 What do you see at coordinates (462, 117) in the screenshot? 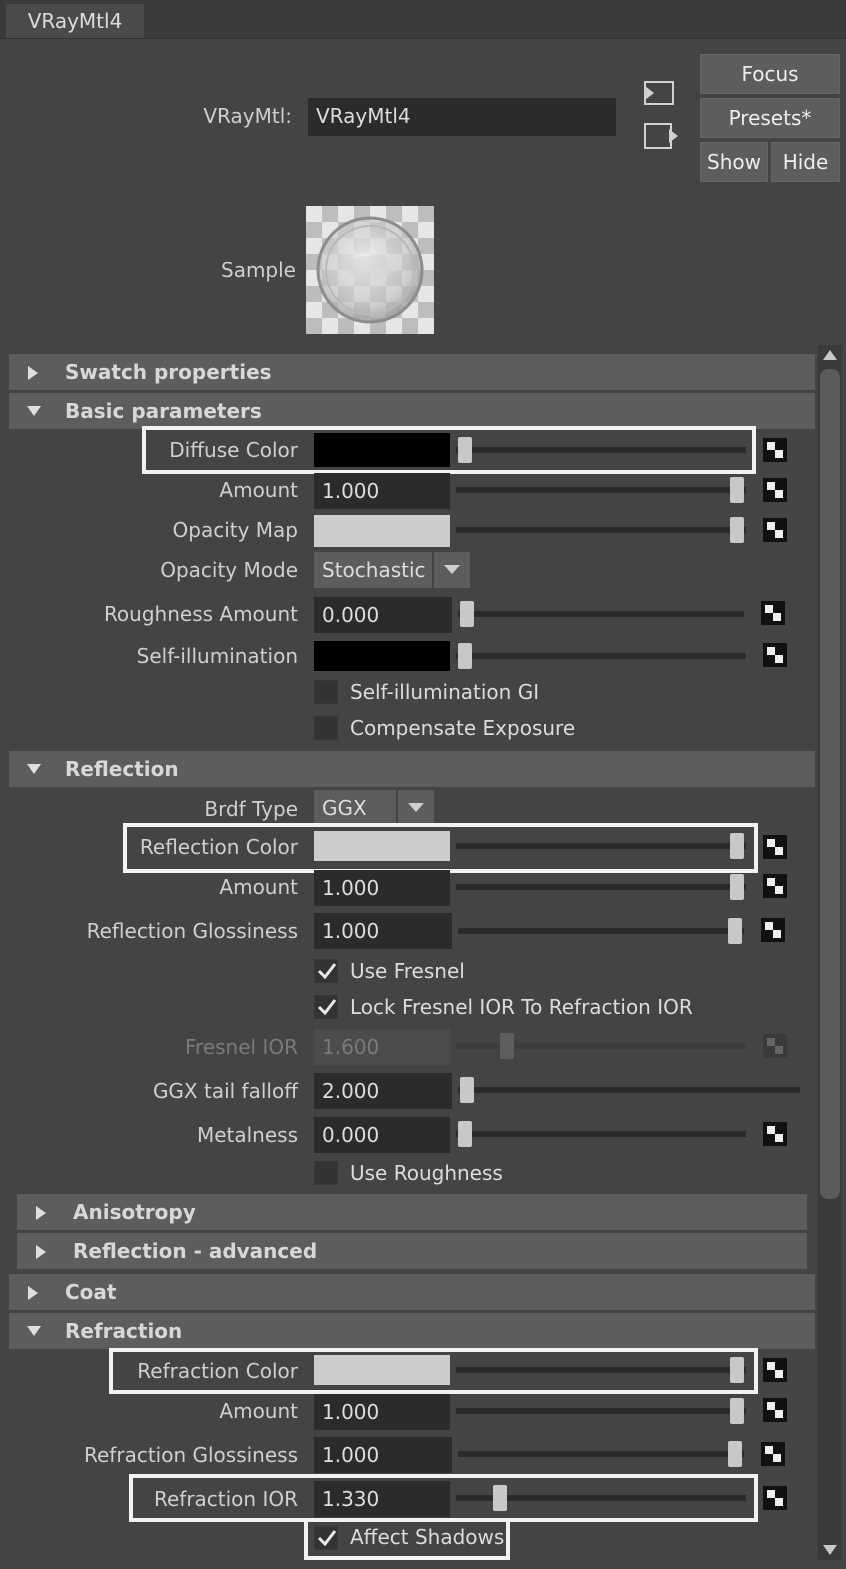
I see `material-name-field: VRayMtl4` at bounding box center [462, 117].